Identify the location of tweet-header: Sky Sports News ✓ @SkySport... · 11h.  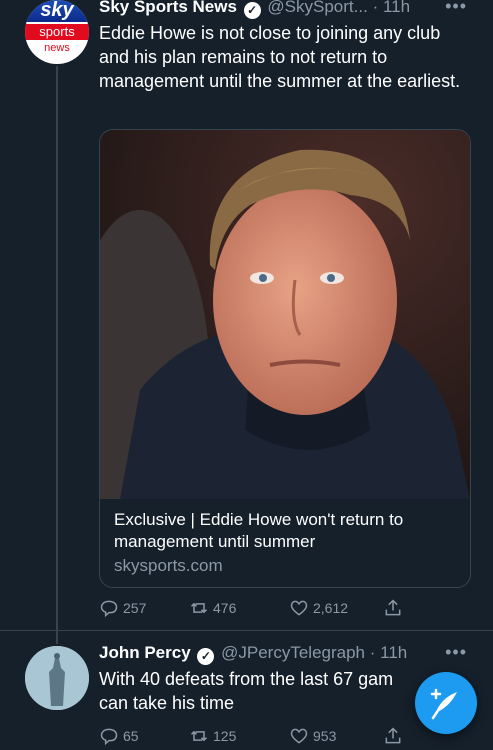
(254, 9).